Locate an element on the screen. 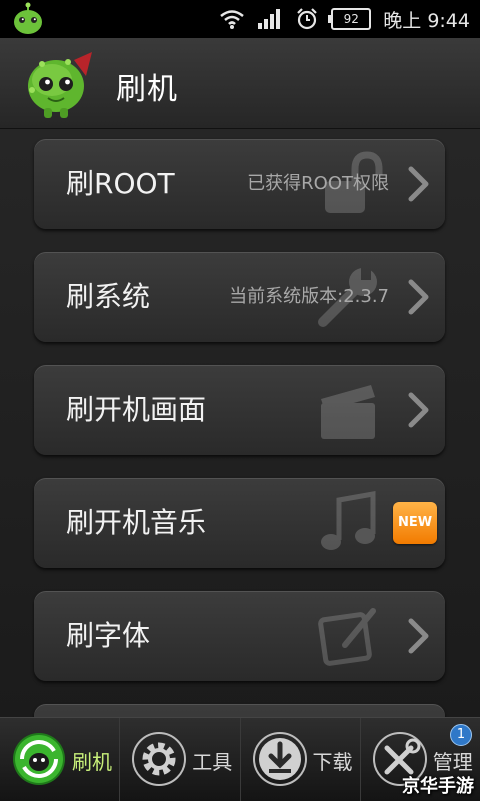 The height and width of the screenshot is (801, 480). clapperboard-icon is located at coordinates (348, 412).